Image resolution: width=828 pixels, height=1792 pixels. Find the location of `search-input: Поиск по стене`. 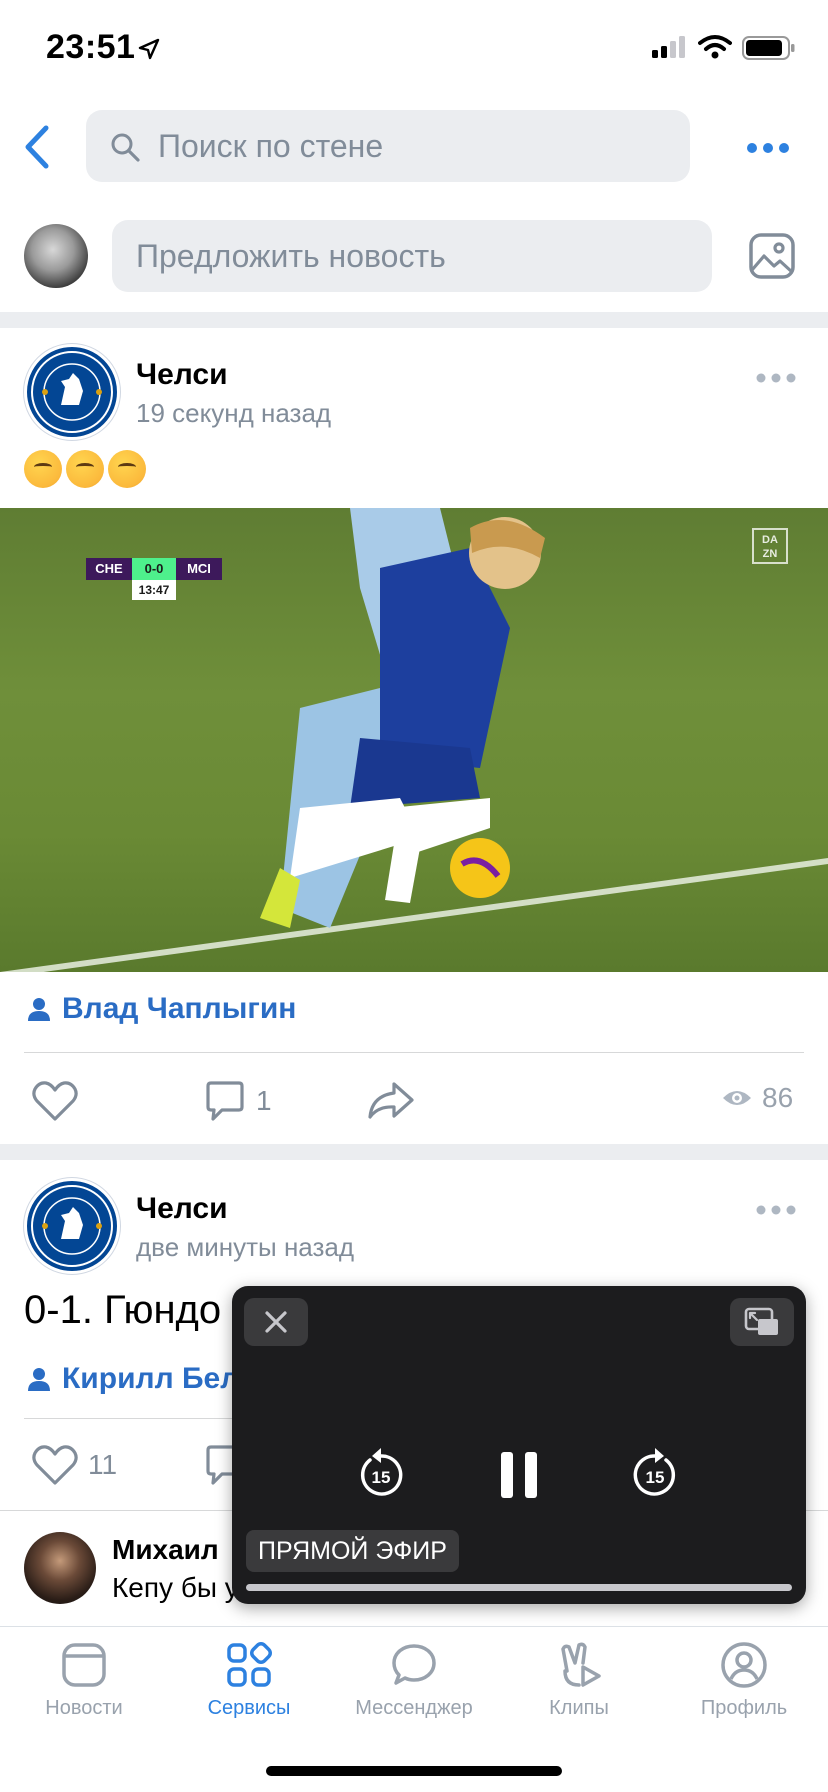

search-input: Поиск по стене is located at coordinates (388, 146).